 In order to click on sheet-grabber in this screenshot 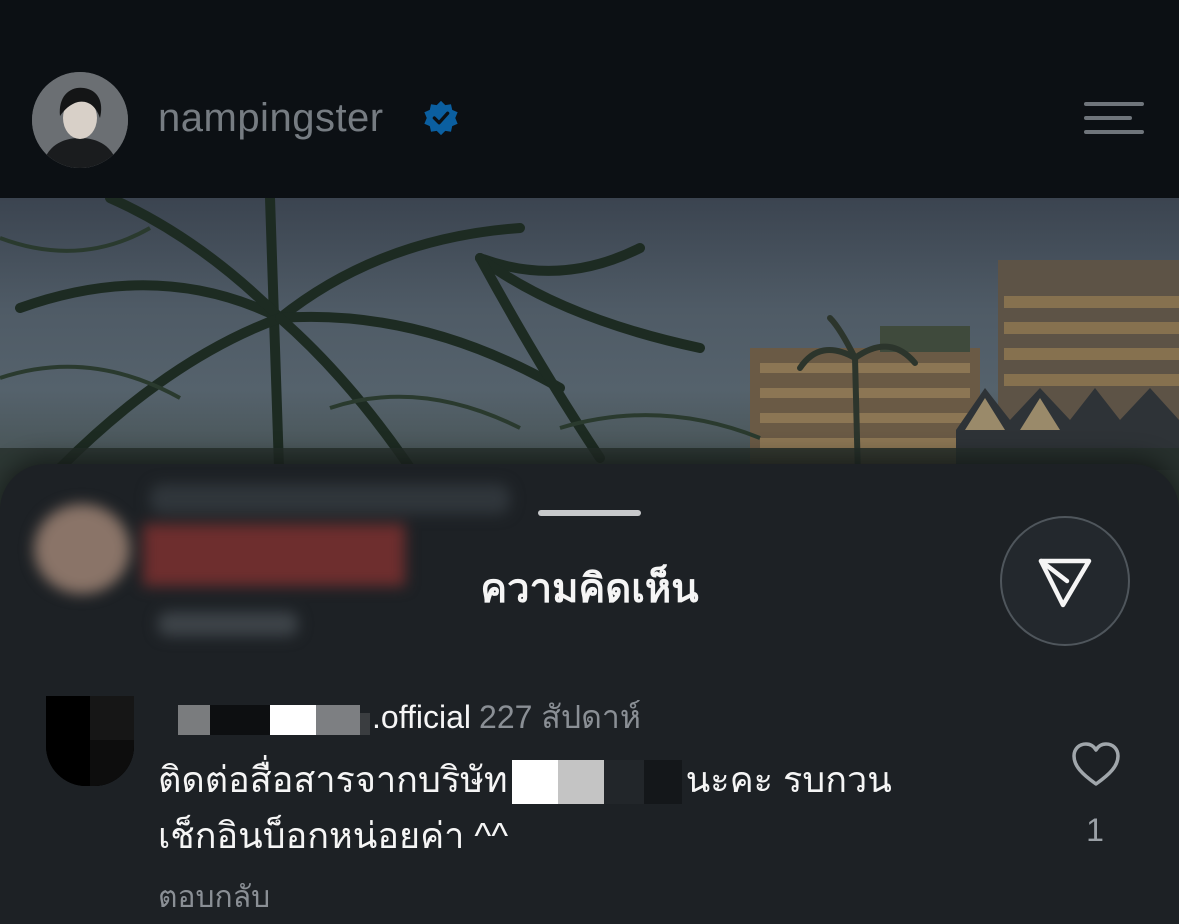, I will do `click(589, 513)`.